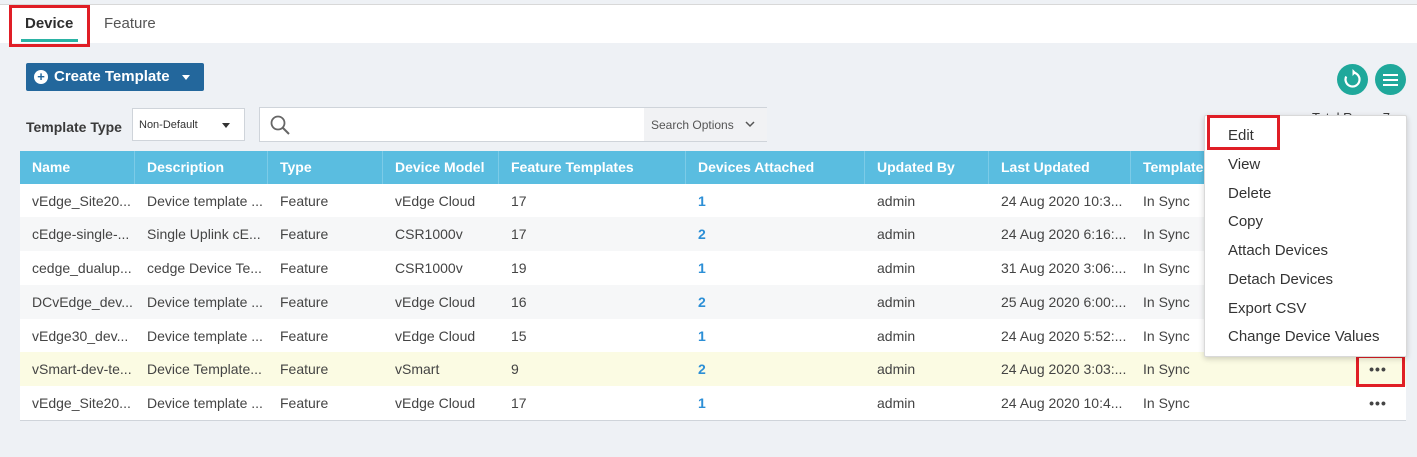 Image resolution: width=1417 pixels, height=457 pixels. What do you see at coordinates (1303, 336) in the screenshot?
I see `menu-item-change-device-values: Change Device Values` at bounding box center [1303, 336].